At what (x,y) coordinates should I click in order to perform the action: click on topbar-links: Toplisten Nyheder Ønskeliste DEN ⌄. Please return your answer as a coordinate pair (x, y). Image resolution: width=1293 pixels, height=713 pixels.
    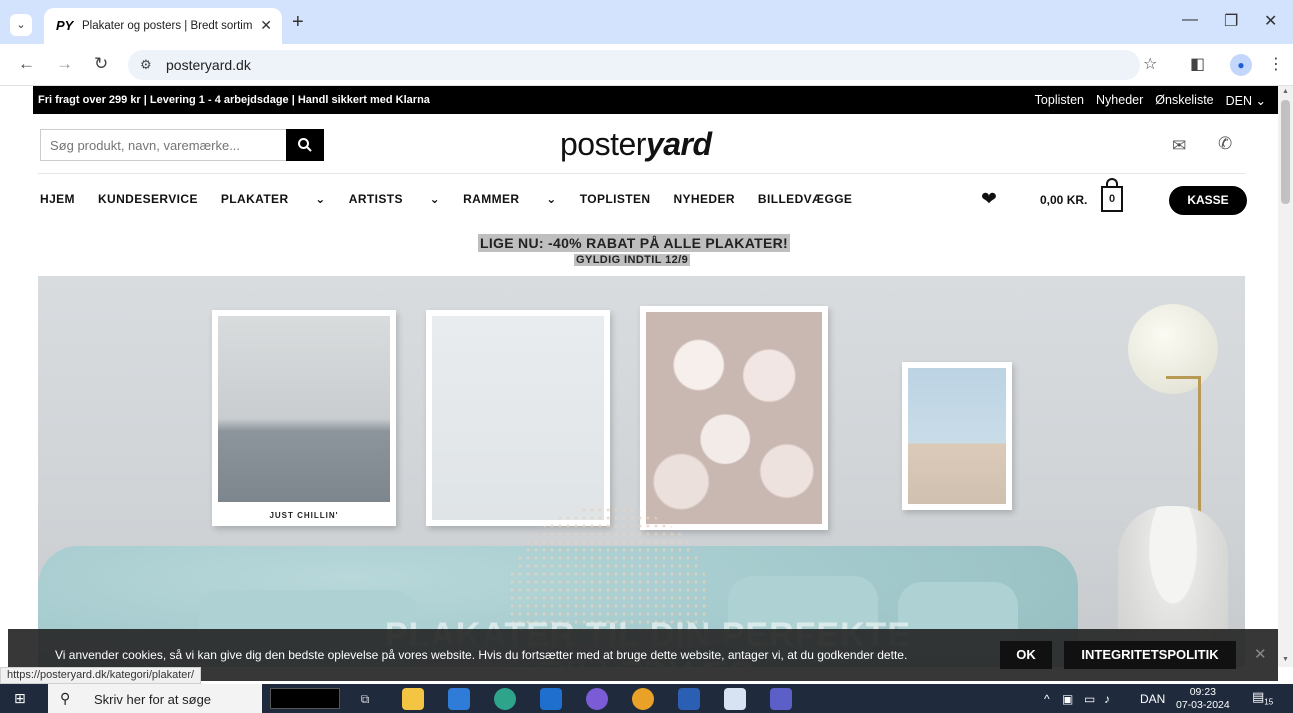
    Looking at the image, I should click on (1150, 100).